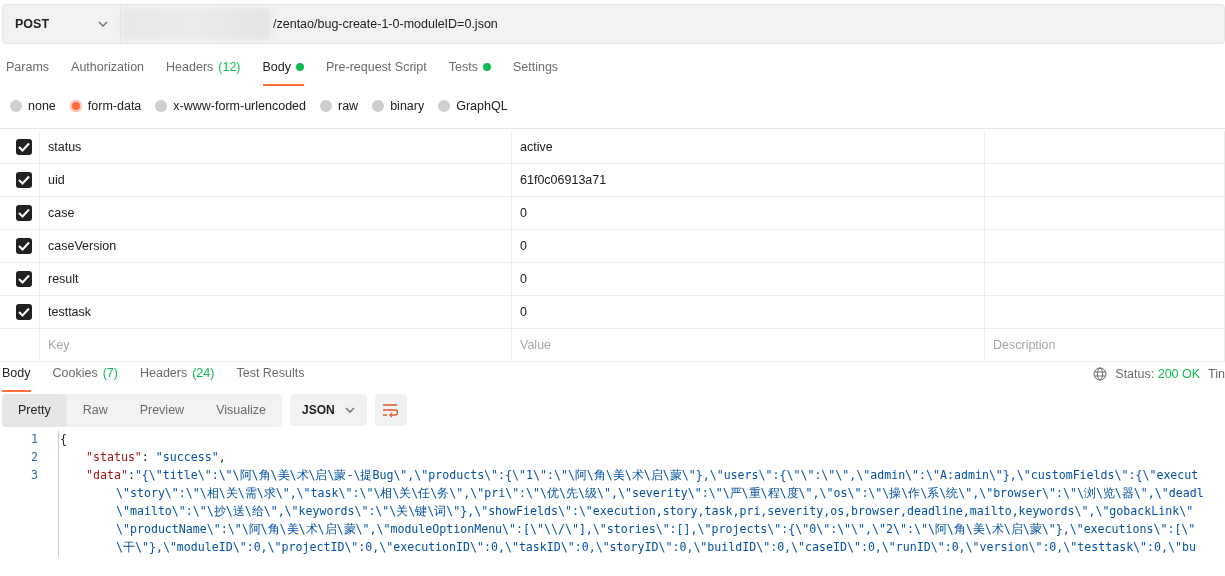  What do you see at coordinates (108, 68) in the screenshot?
I see `tab: Authorization` at bounding box center [108, 68].